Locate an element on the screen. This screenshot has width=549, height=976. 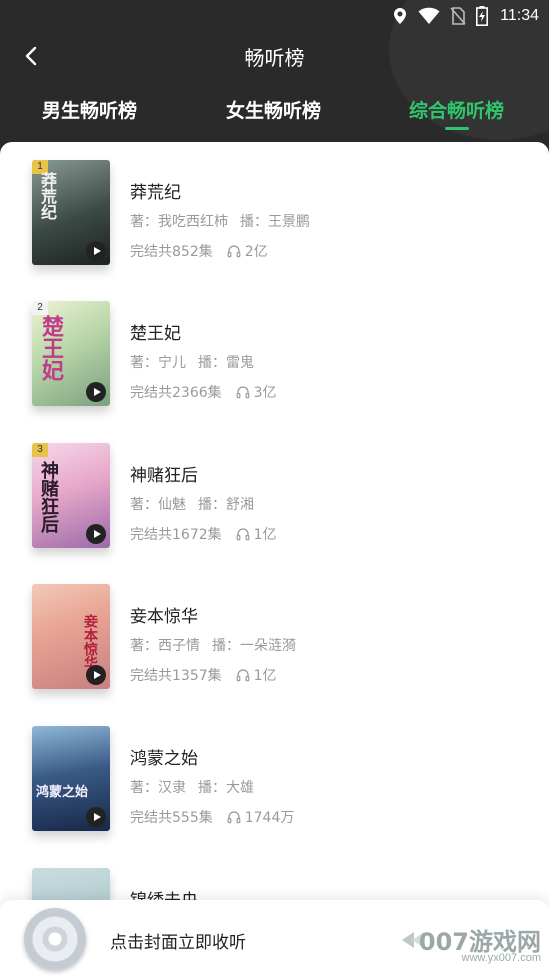
author: 著：宁儿 is located at coordinates (158, 363).